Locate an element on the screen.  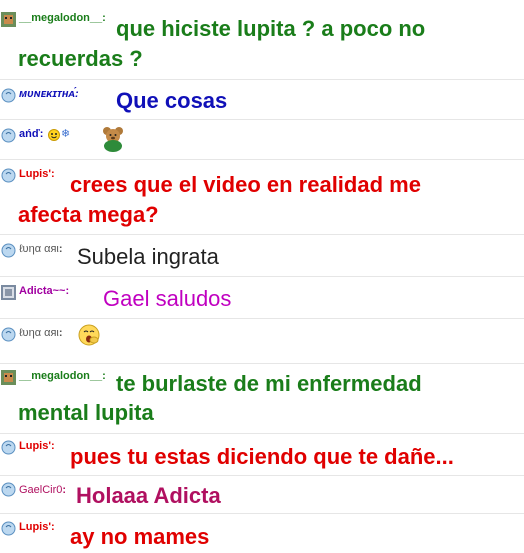
message-text-continued: recuerdas ? is located at coordinates (80, 58).